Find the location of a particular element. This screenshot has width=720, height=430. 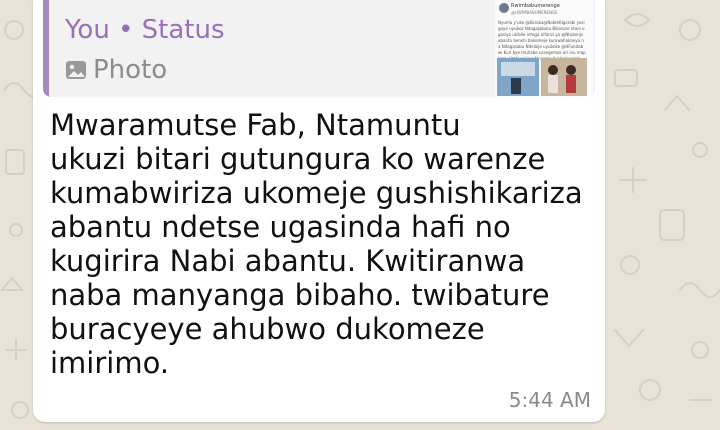

message-timestamp: 5:44 AM is located at coordinates (549, 400).